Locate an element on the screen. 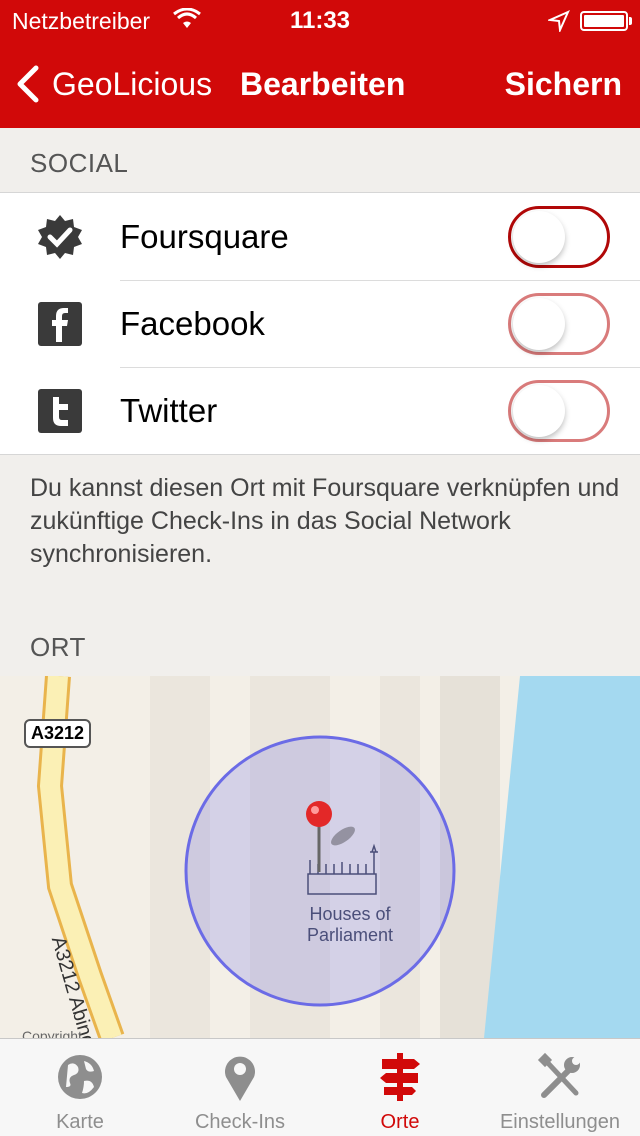 The width and height of the screenshot is (640, 1136). tab-karte: Karte is located at coordinates (80, 1087).